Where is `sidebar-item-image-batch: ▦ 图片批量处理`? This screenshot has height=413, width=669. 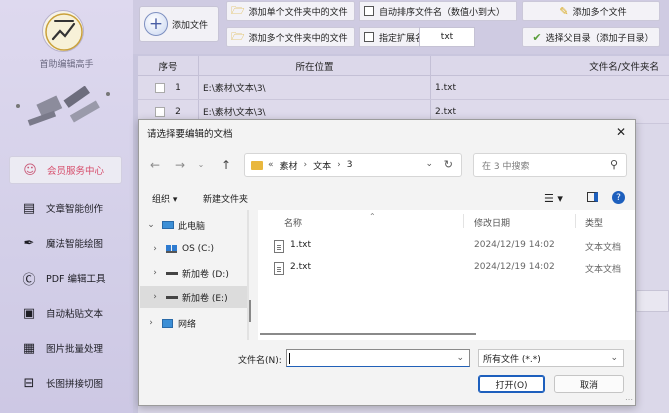 sidebar-item-image-batch: ▦ 图片批量处理 is located at coordinates (65, 348).